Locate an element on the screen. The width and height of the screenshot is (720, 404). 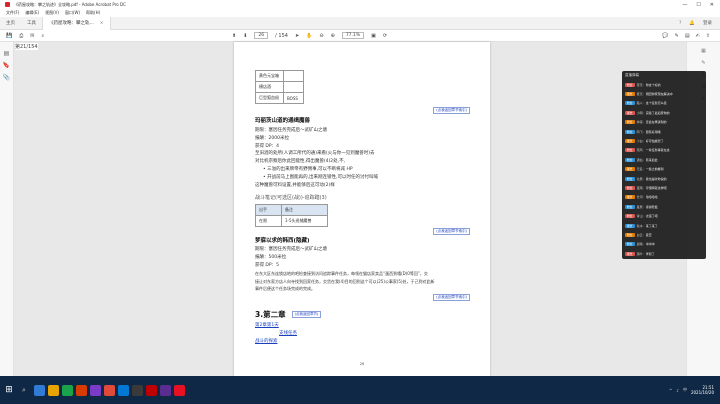
pen-icon: ✎ is located at coordinates (677, 36).